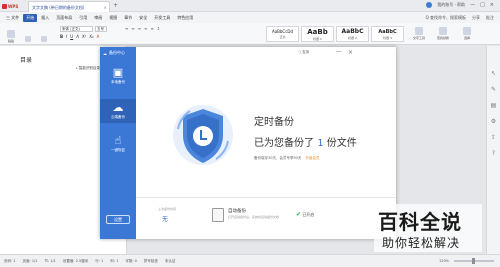 The height and width of the screenshot is (267, 500). What do you see at coordinates (143, 18) in the screenshot?
I see `menu-security: 安全` at bounding box center [143, 18].